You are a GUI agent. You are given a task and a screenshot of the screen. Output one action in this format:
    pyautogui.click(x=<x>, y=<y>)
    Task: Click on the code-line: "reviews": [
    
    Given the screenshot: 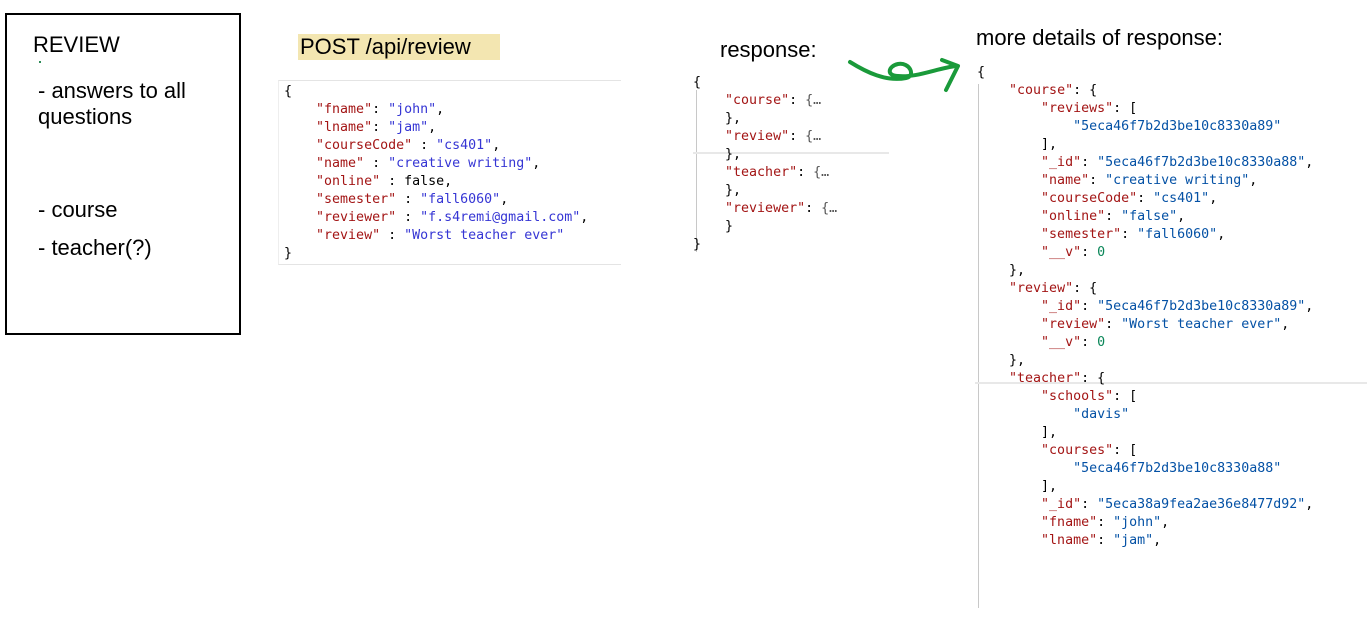 What is the action you would take?
    pyautogui.click(x=1145, y=109)
    